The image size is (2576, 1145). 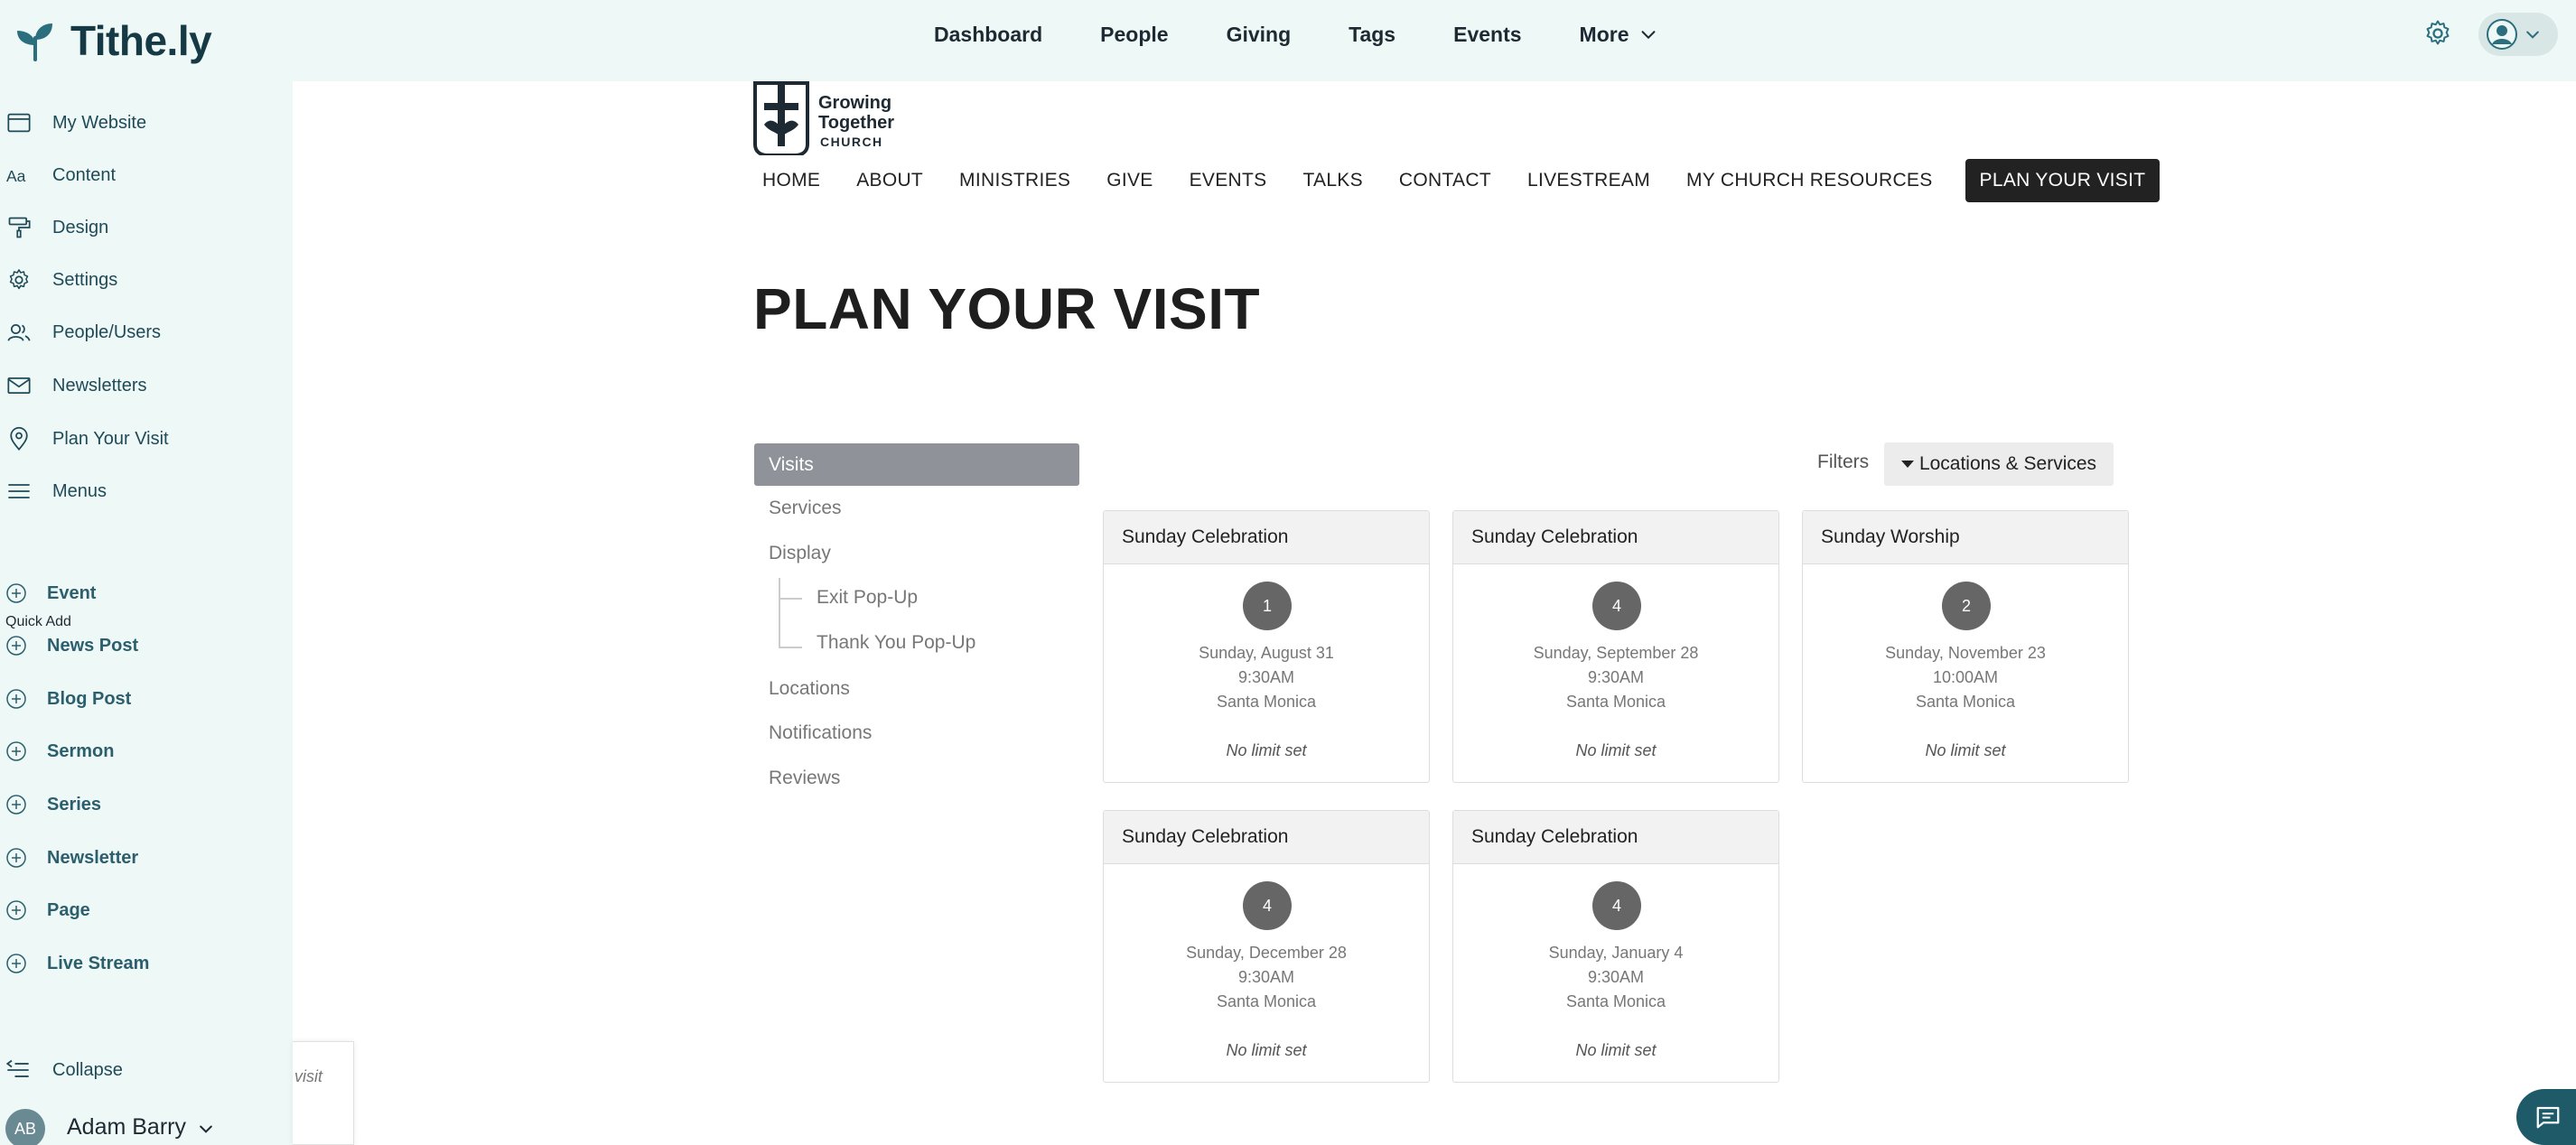 What do you see at coordinates (791, 647) in the screenshot?
I see `tree-connector` at bounding box center [791, 647].